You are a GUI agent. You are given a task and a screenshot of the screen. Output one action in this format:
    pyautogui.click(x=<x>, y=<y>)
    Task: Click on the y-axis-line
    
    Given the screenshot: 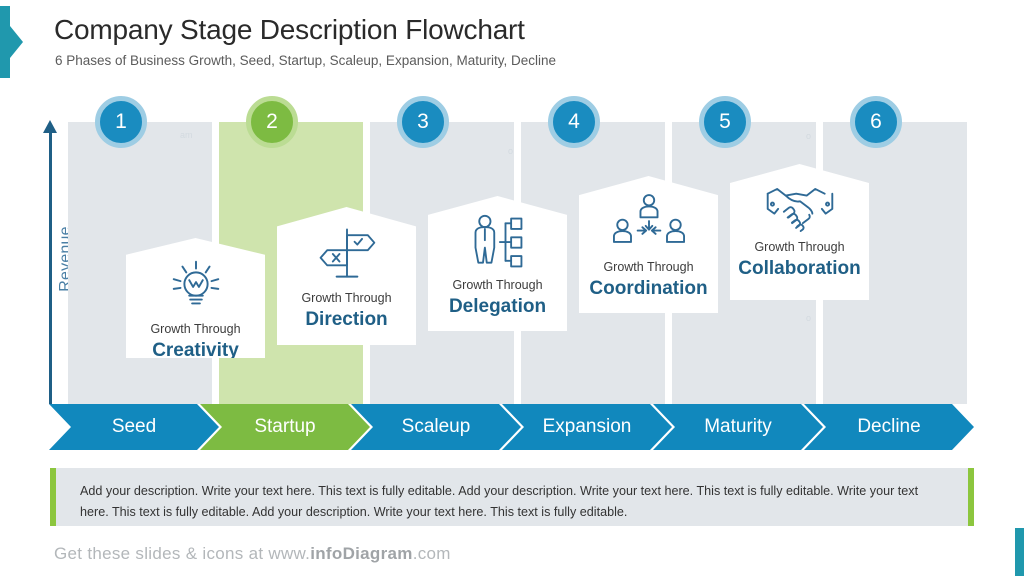 What is the action you would take?
    pyautogui.click(x=50, y=267)
    